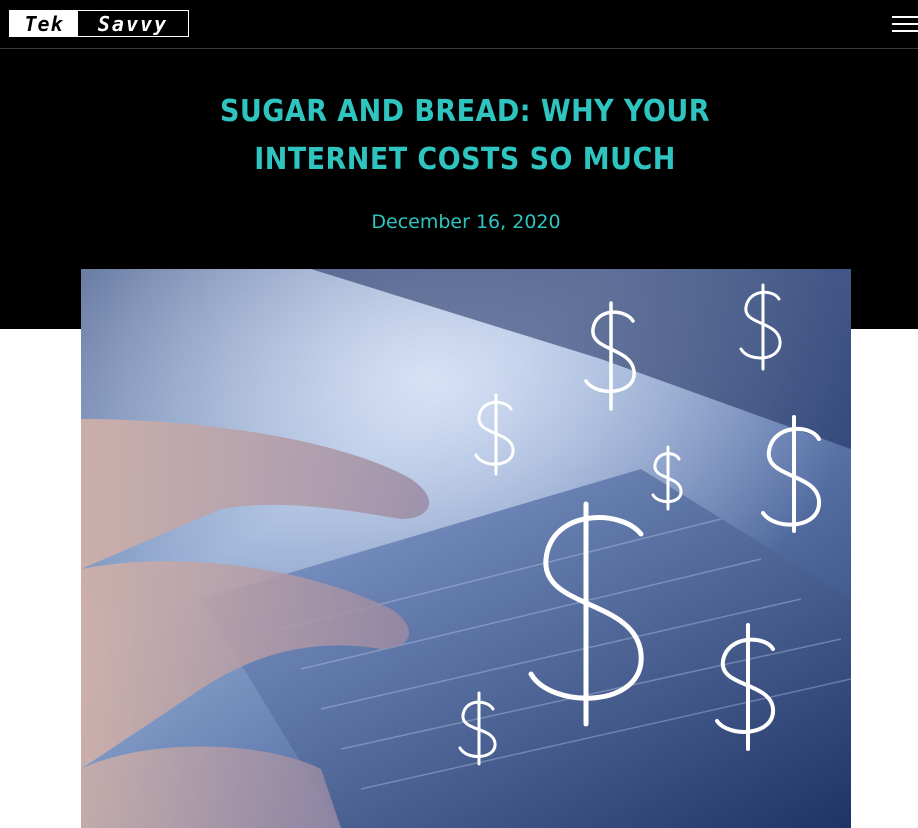  I want to click on logo-mark-savvy: Savvy, so click(133, 23).